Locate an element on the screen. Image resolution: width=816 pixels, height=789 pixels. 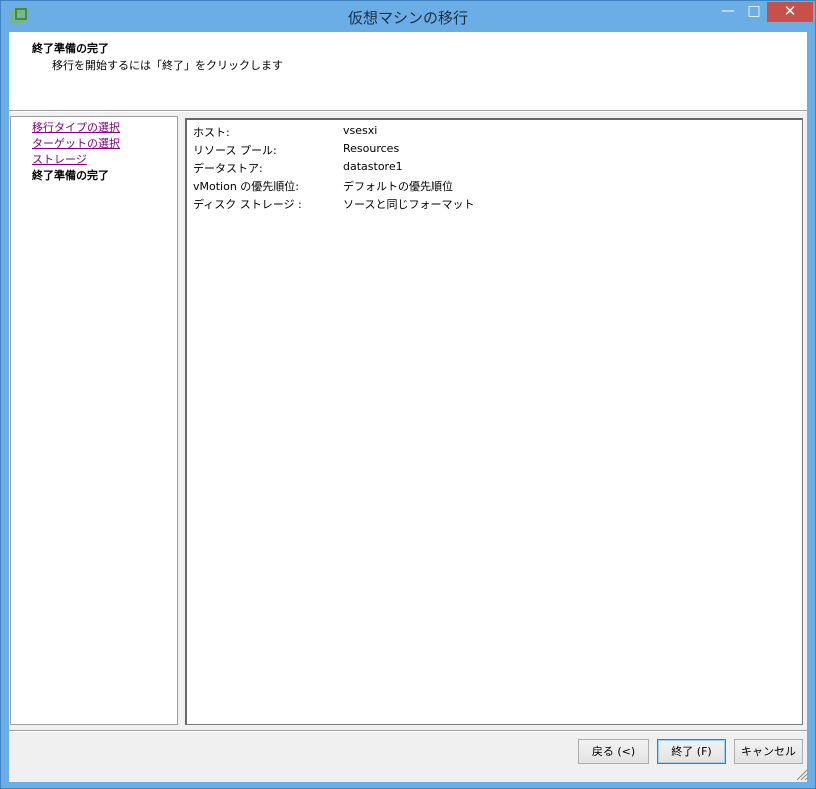
minimize-button: — is located at coordinates (728, 12).